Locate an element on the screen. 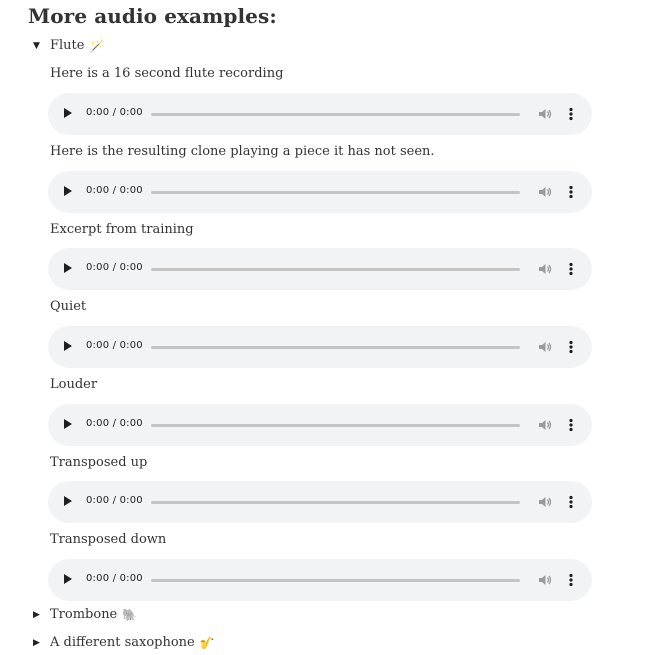 The height and width of the screenshot is (655, 653). flute-summary: ▼ Flute 🪄 is located at coordinates (68, 45).